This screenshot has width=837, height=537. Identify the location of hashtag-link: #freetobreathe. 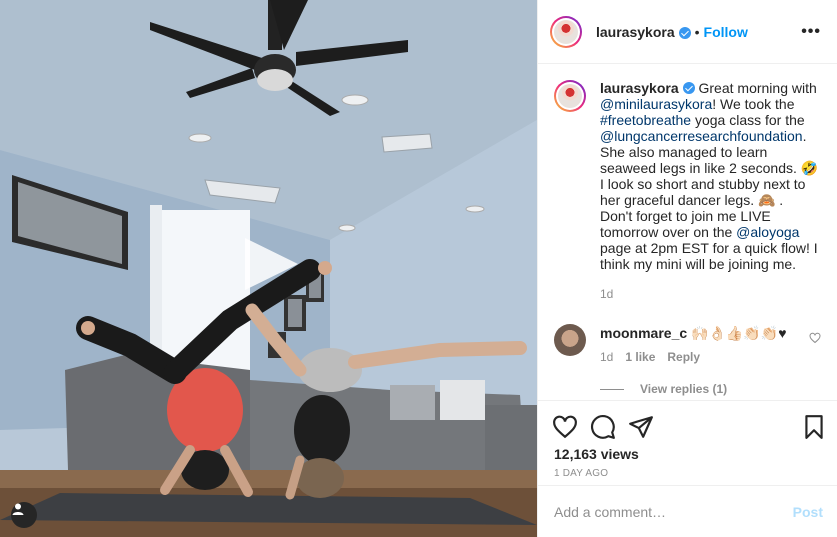
(645, 120).